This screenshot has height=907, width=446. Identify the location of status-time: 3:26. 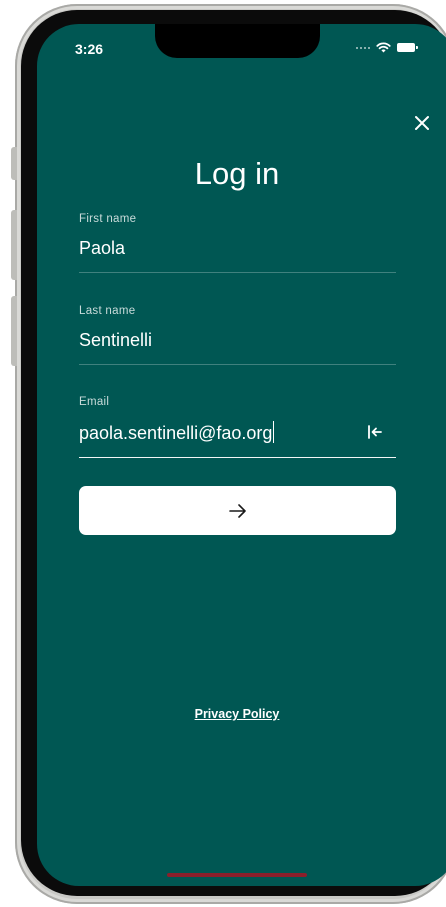
(89, 49).